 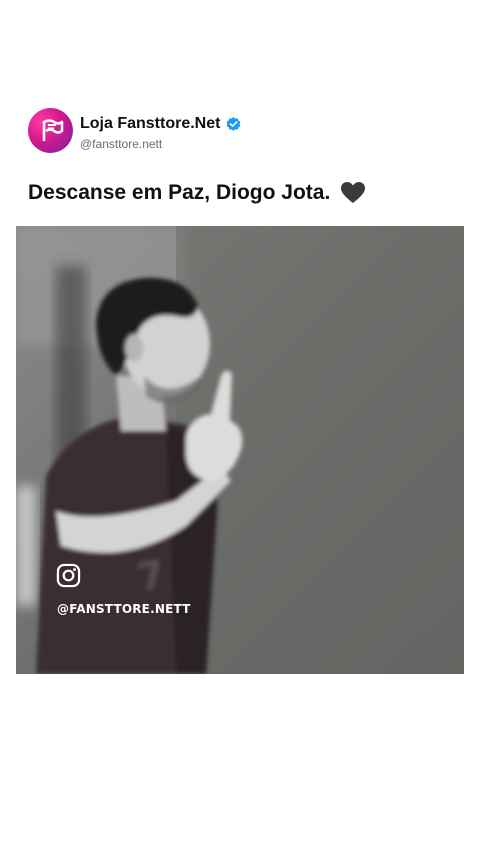 I want to click on black-heart-icon, so click(x=353, y=193).